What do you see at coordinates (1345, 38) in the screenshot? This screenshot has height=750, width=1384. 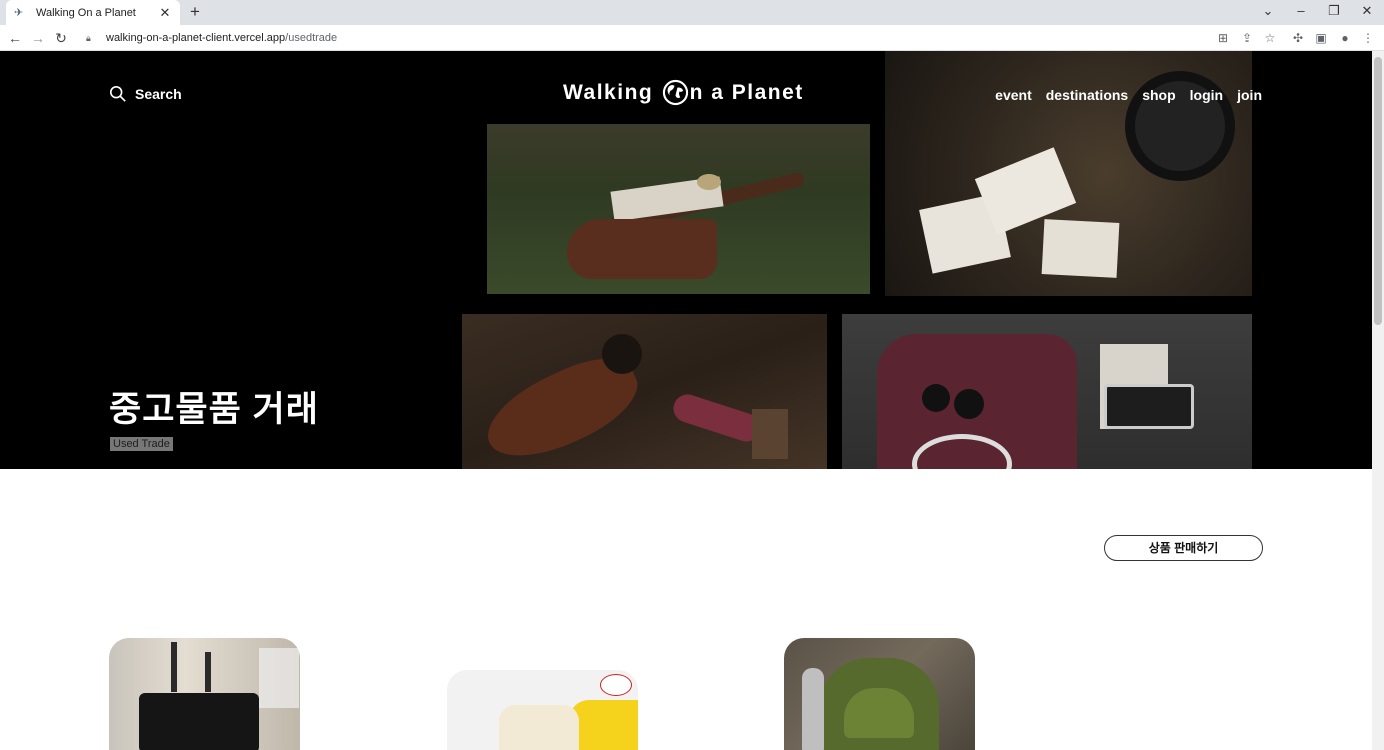 I see `profile-avatar-icon: ●` at bounding box center [1345, 38].